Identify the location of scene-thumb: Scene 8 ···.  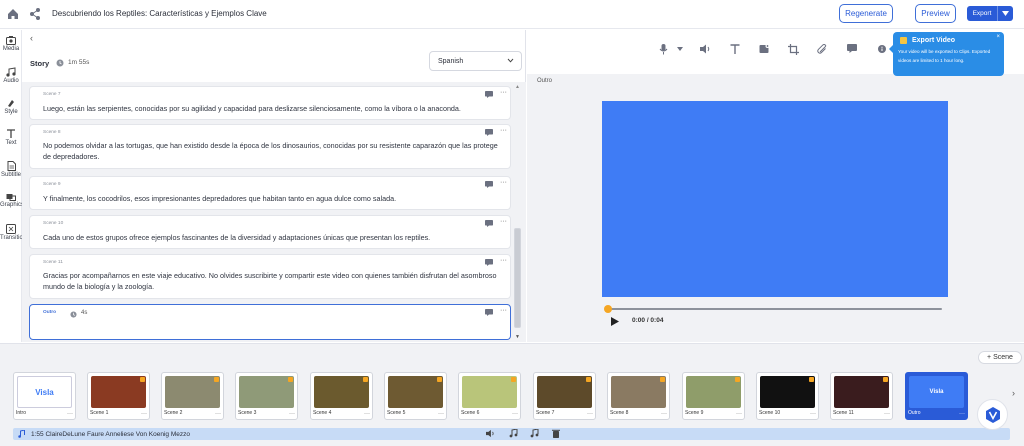
(638, 396).